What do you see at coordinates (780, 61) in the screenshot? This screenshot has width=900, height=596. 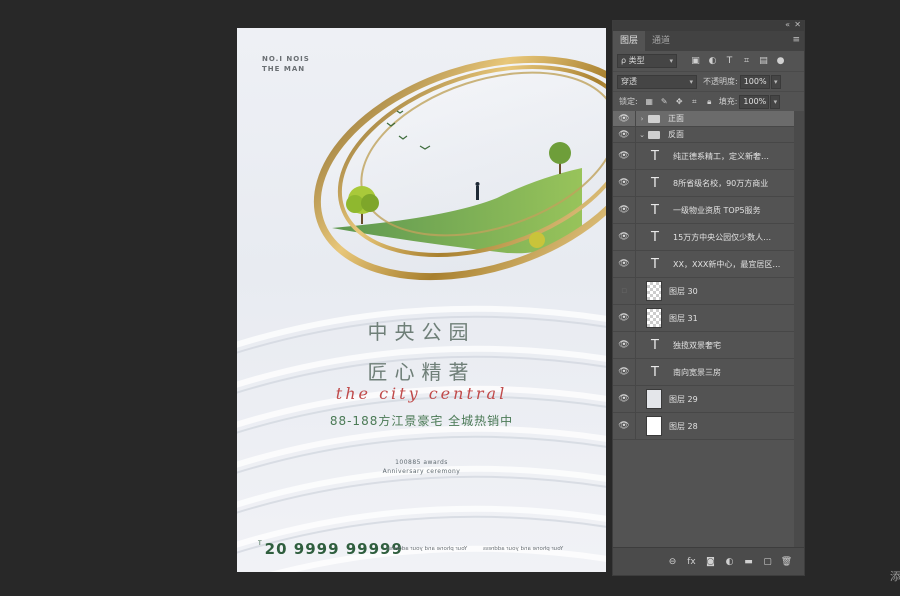 I see `filter-toggle-icon: ●` at bounding box center [780, 61].